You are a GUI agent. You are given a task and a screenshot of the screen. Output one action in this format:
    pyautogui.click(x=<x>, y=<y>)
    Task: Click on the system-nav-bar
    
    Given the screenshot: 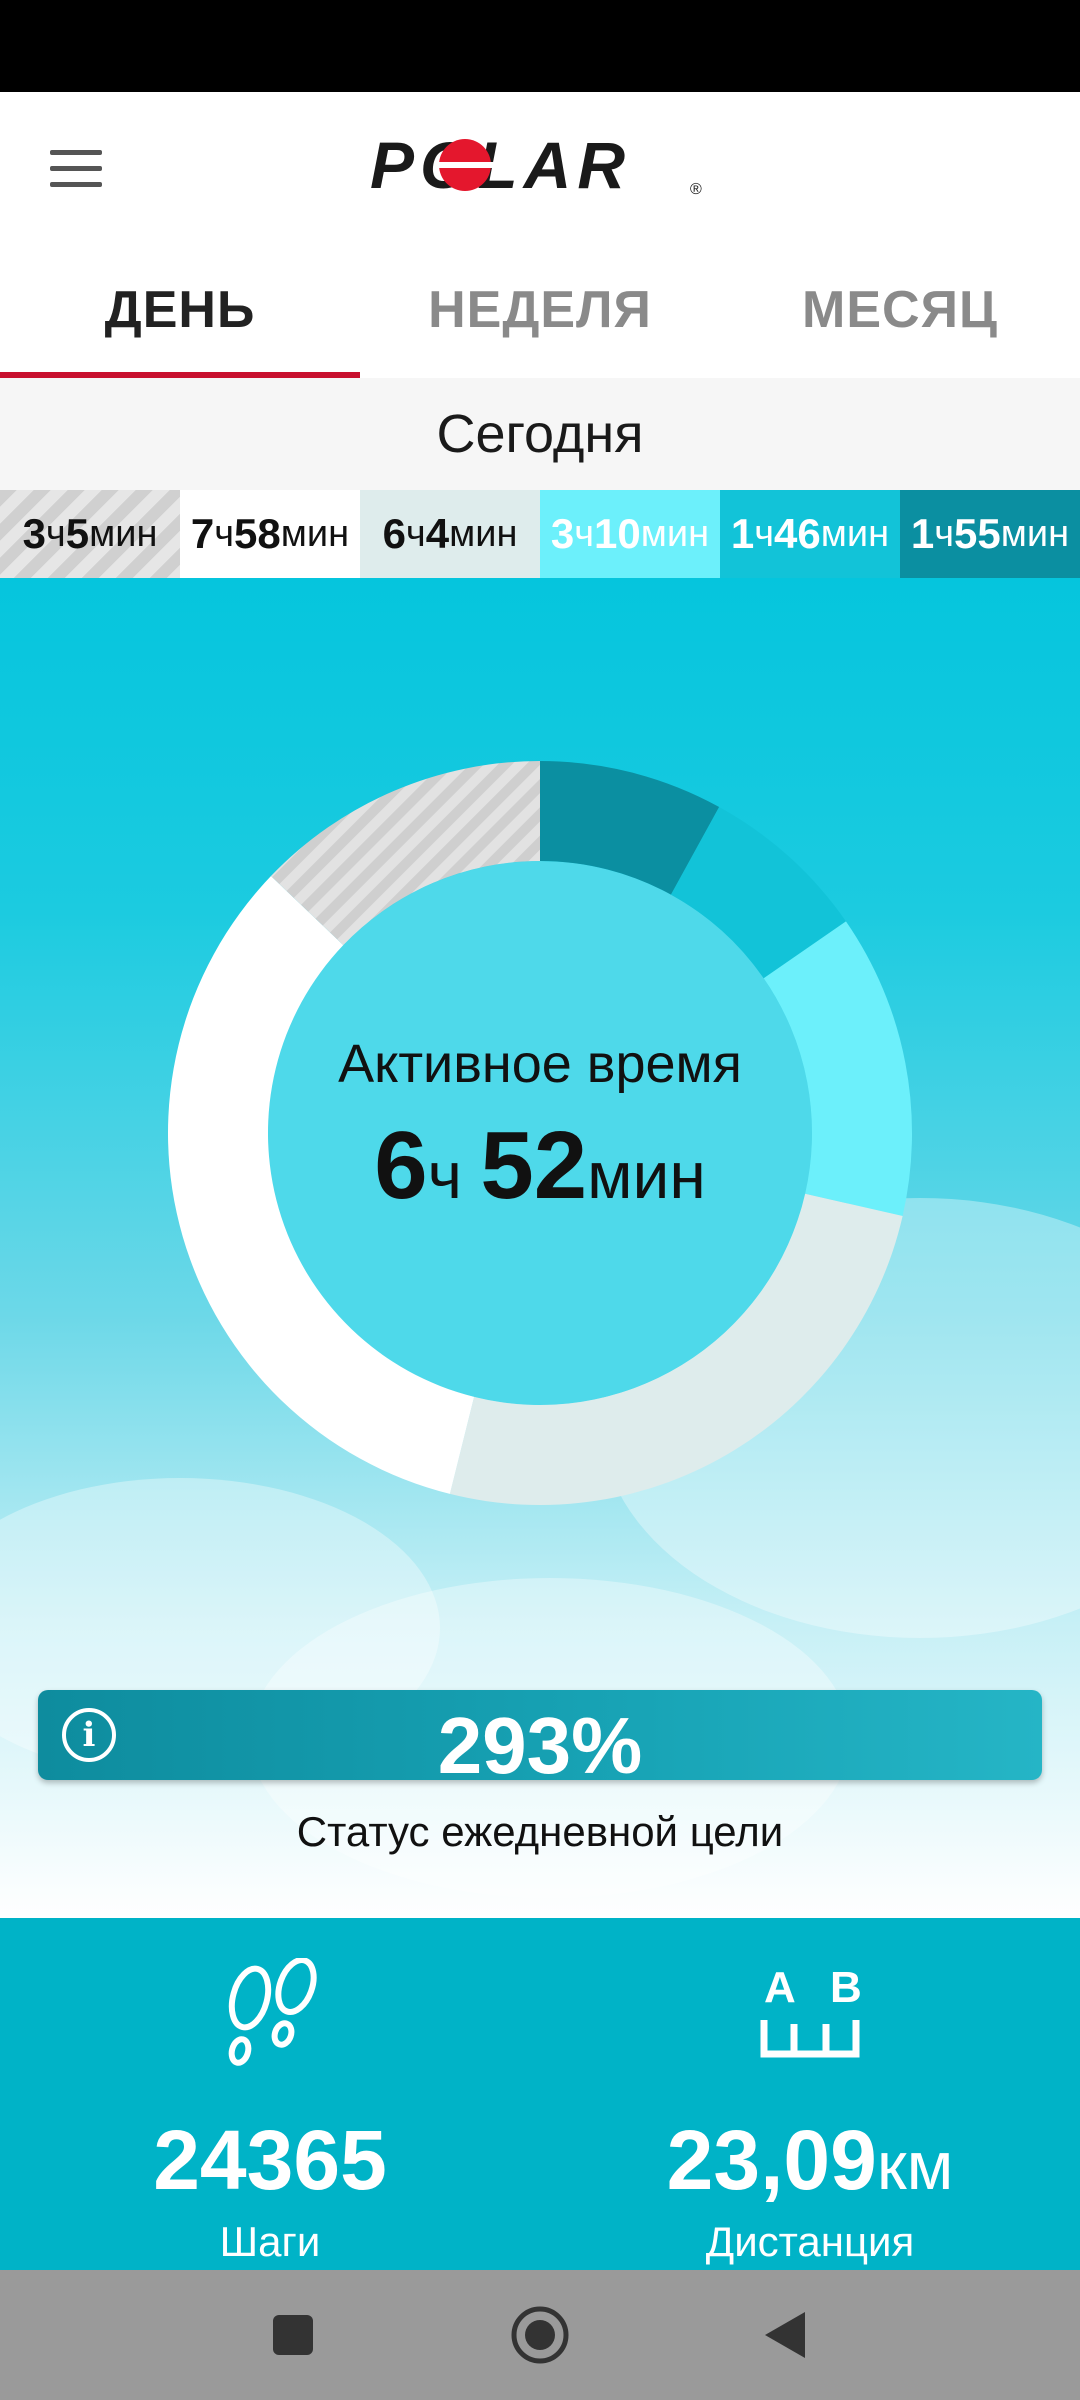 What is the action you would take?
    pyautogui.click(x=540, y=2335)
    